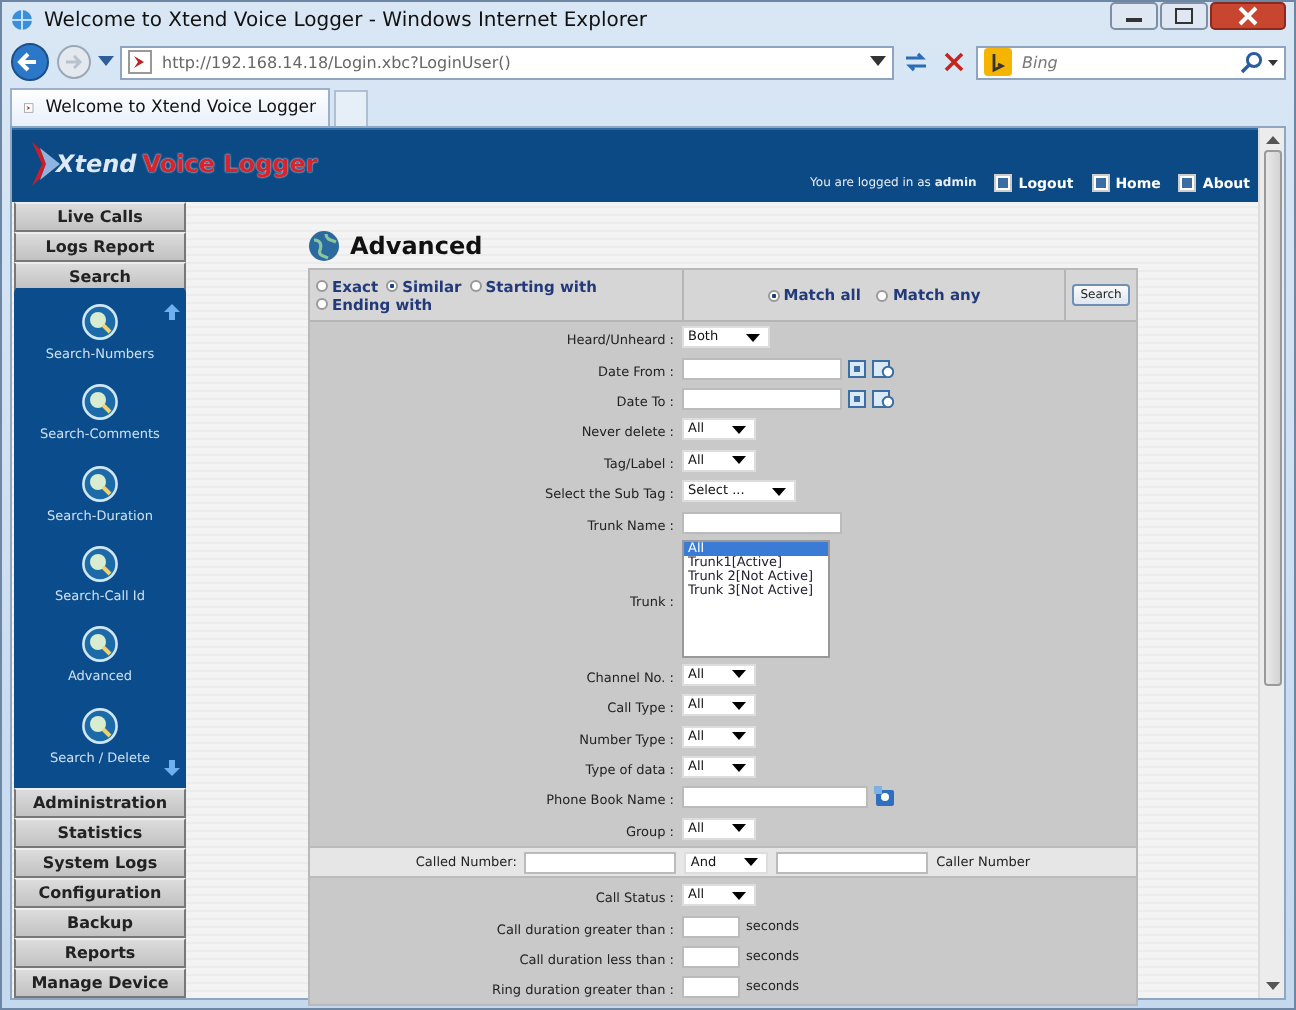 This screenshot has width=1296, height=1010. Describe the element at coordinates (230, 163) in the screenshot. I see `logo-product: Voice Logger` at that location.